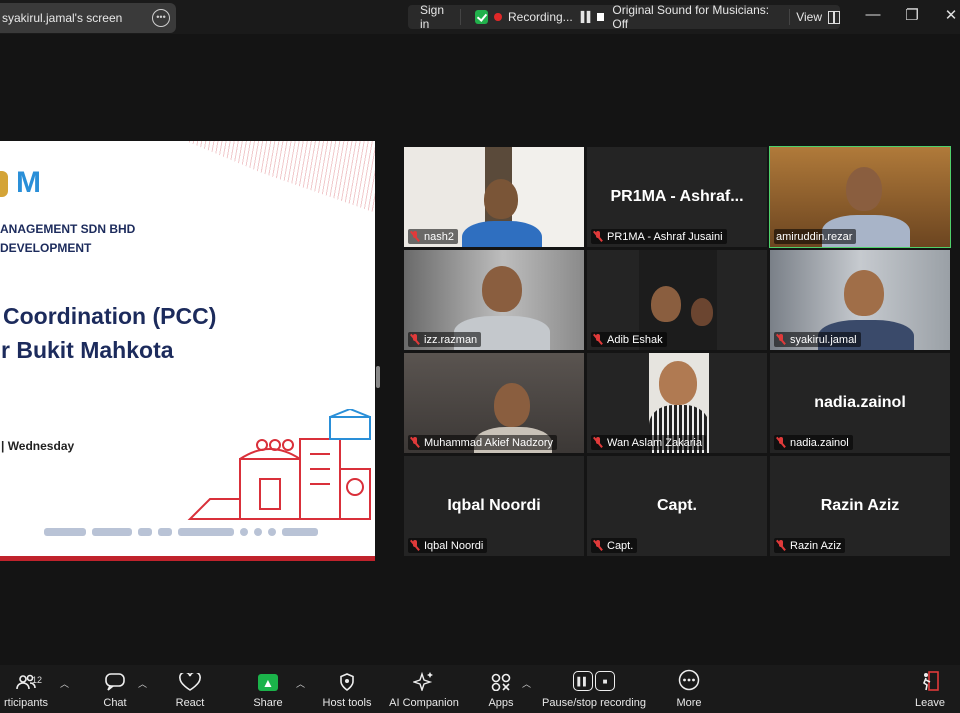 This screenshot has height=713, width=960. What do you see at coordinates (437, 17) in the screenshot?
I see `sign-in-link: Sign in` at bounding box center [437, 17].